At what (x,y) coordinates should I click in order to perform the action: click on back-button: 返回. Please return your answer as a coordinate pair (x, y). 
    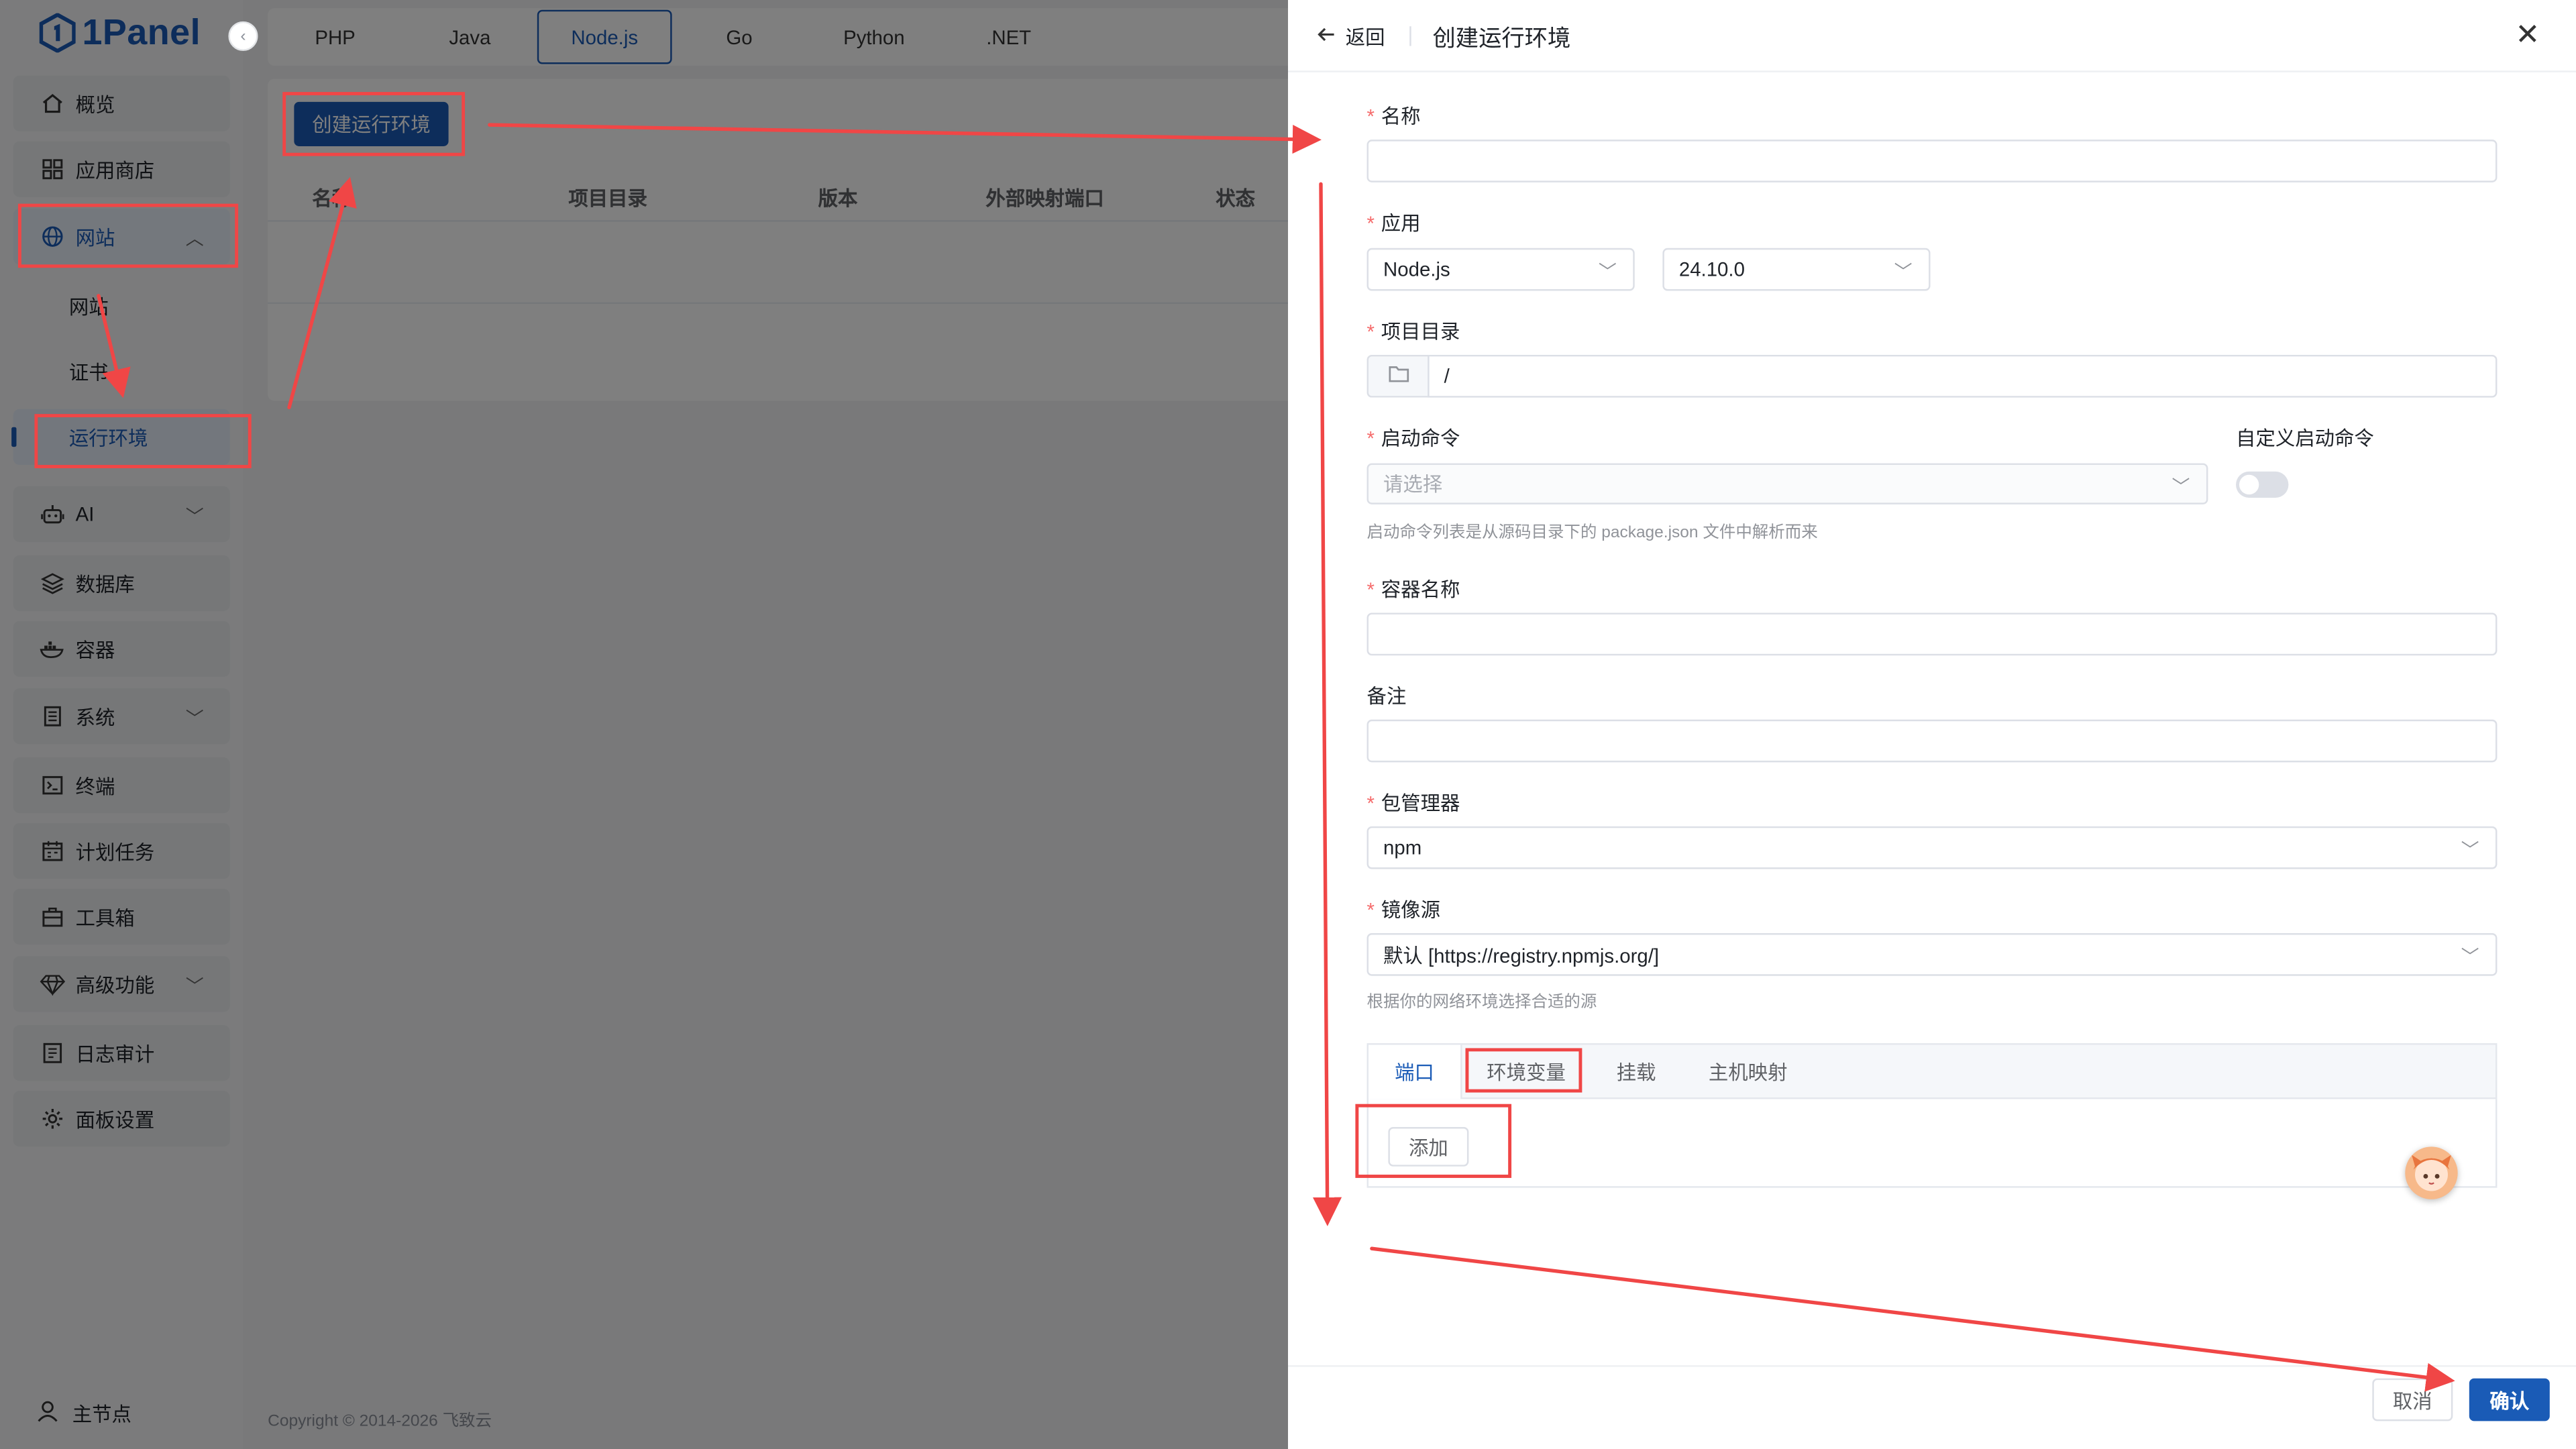
    Looking at the image, I should click on (1350, 37).